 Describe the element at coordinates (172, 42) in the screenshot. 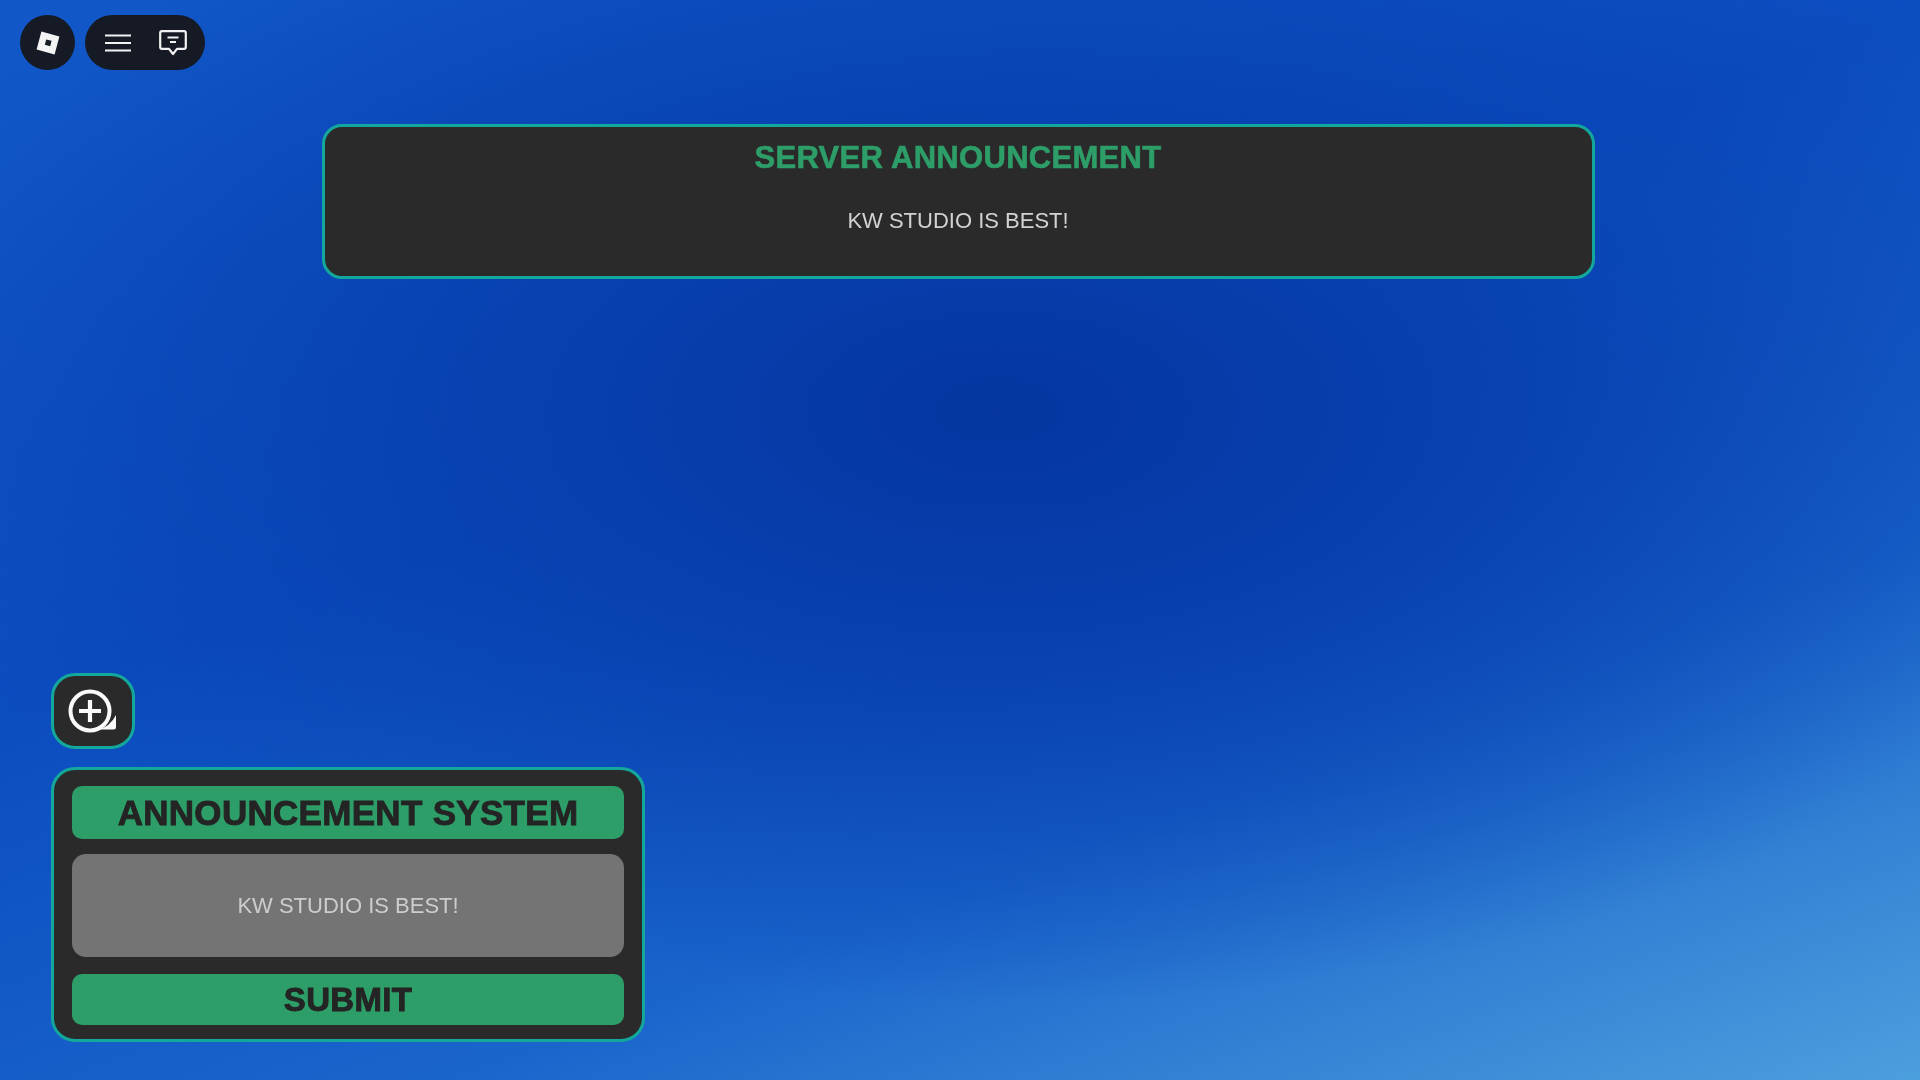

I see `chat-icon` at that location.